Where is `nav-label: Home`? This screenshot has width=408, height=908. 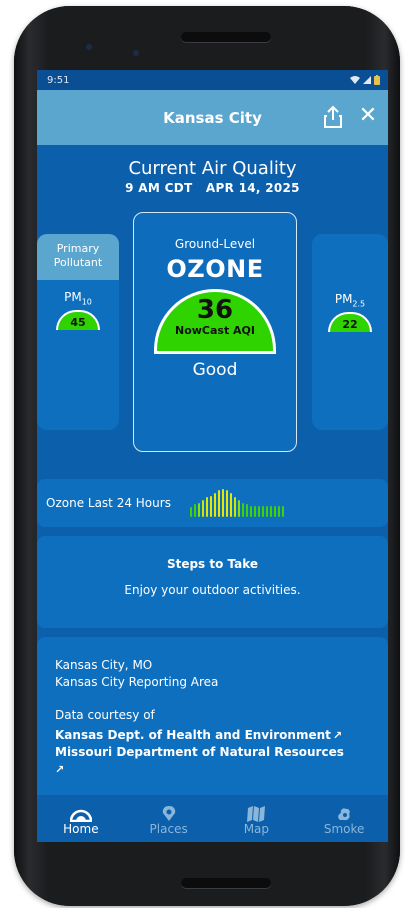 nav-label: Home is located at coordinates (81, 828).